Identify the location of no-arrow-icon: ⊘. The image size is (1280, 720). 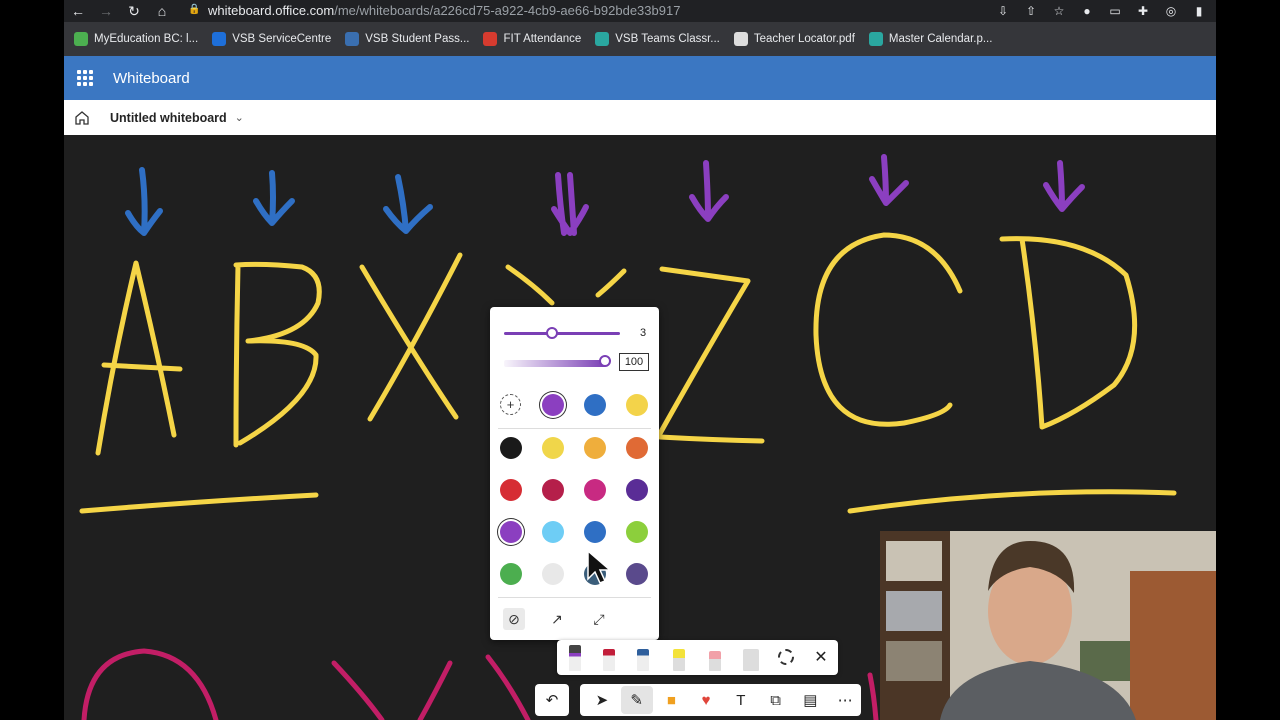
(514, 619).